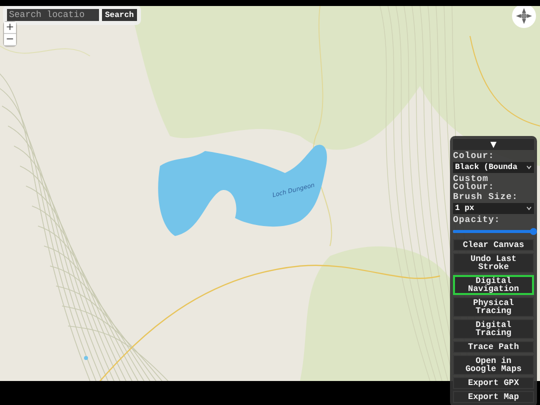 This screenshot has height=405, width=540. I want to click on search-button: Search, so click(119, 15).